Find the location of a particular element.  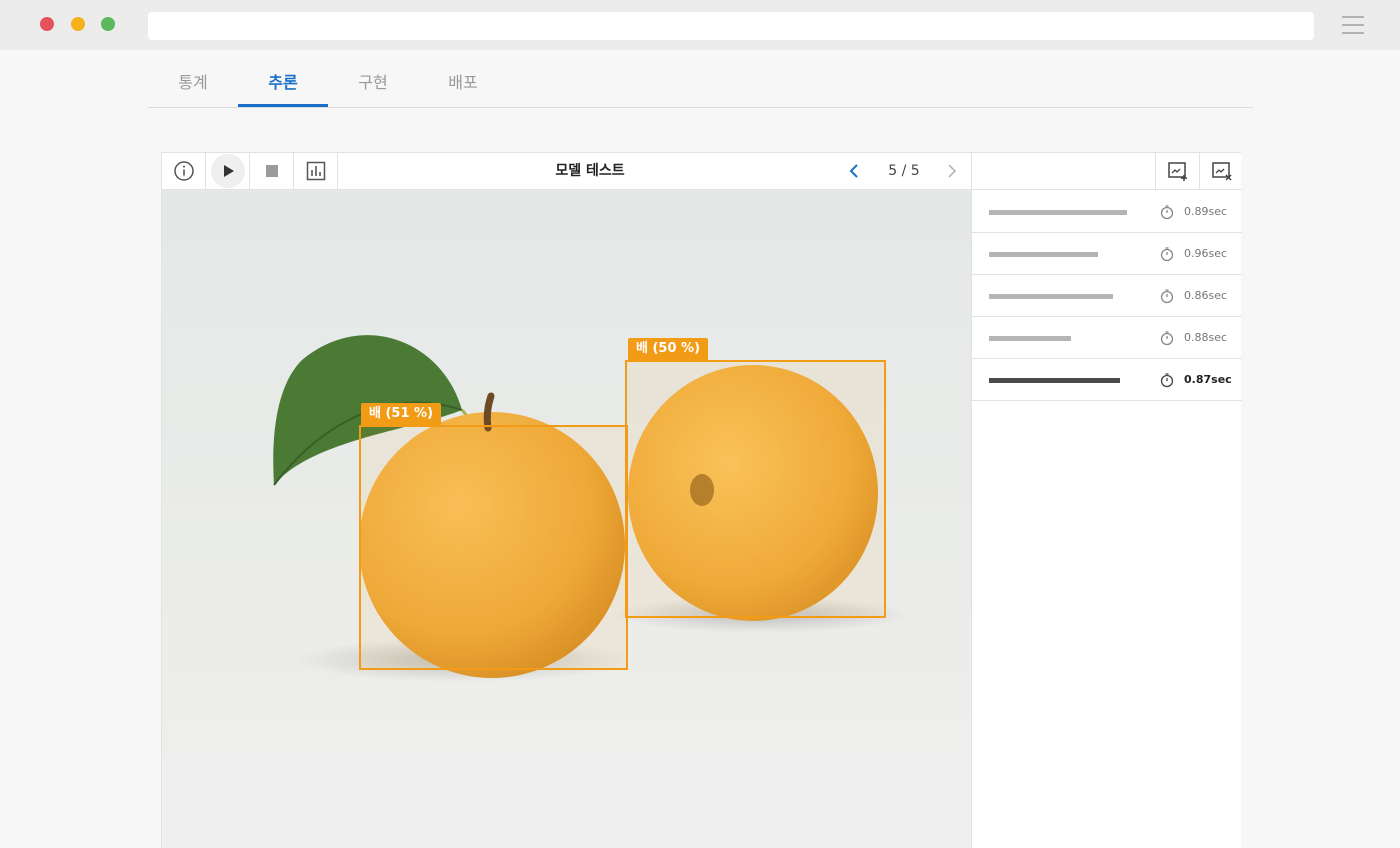

address-bar is located at coordinates (731, 26).